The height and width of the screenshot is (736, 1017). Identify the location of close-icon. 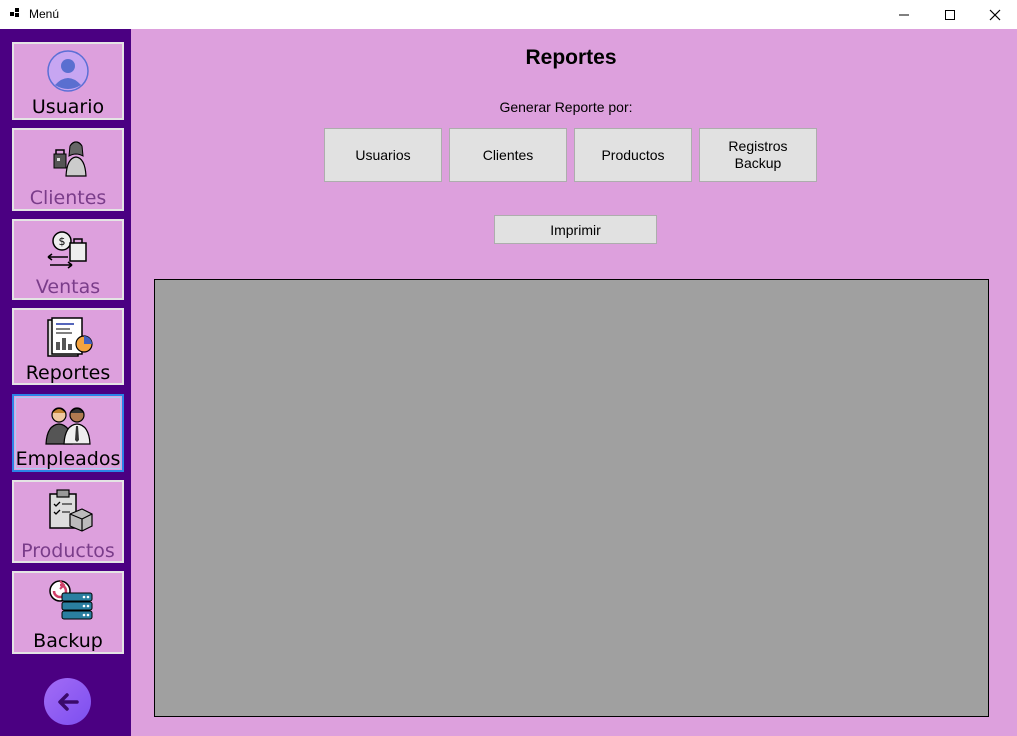
(995, 14).